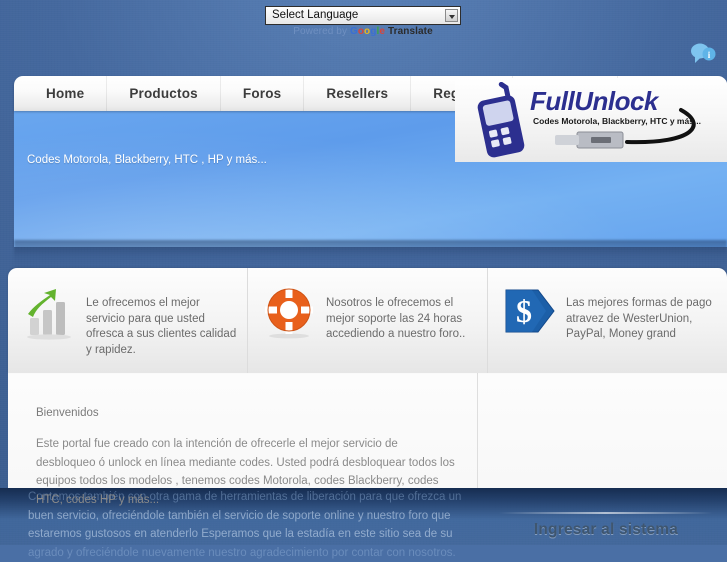 The width and height of the screenshot is (727, 562). What do you see at coordinates (410, 31) in the screenshot?
I see `translate-label: Translate` at bounding box center [410, 31].